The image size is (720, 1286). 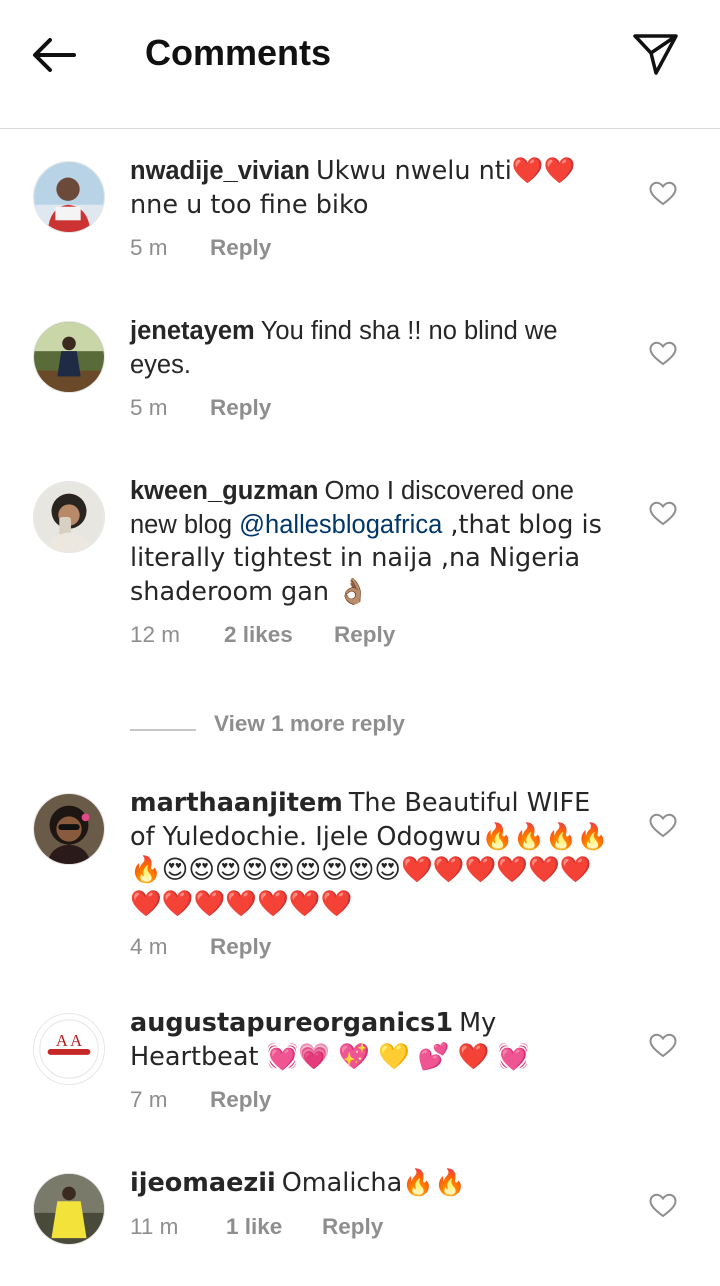 What do you see at coordinates (149, 946) in the screenshot?
I see `comment-time: 4 m` at bounding box center [149, 946].